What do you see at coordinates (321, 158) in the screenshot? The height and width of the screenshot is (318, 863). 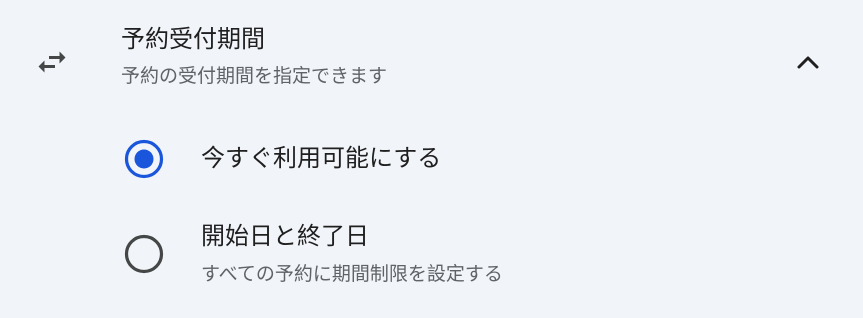 I see `option-available-now-label: 今すぐ利用可能にする` at bounding box center [321, 158].